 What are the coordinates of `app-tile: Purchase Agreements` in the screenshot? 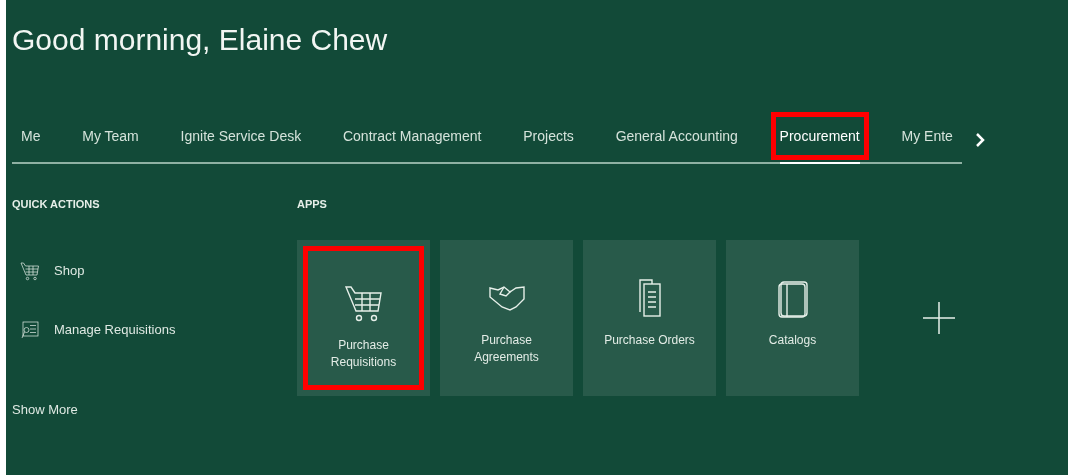 It's located at (506, 317).